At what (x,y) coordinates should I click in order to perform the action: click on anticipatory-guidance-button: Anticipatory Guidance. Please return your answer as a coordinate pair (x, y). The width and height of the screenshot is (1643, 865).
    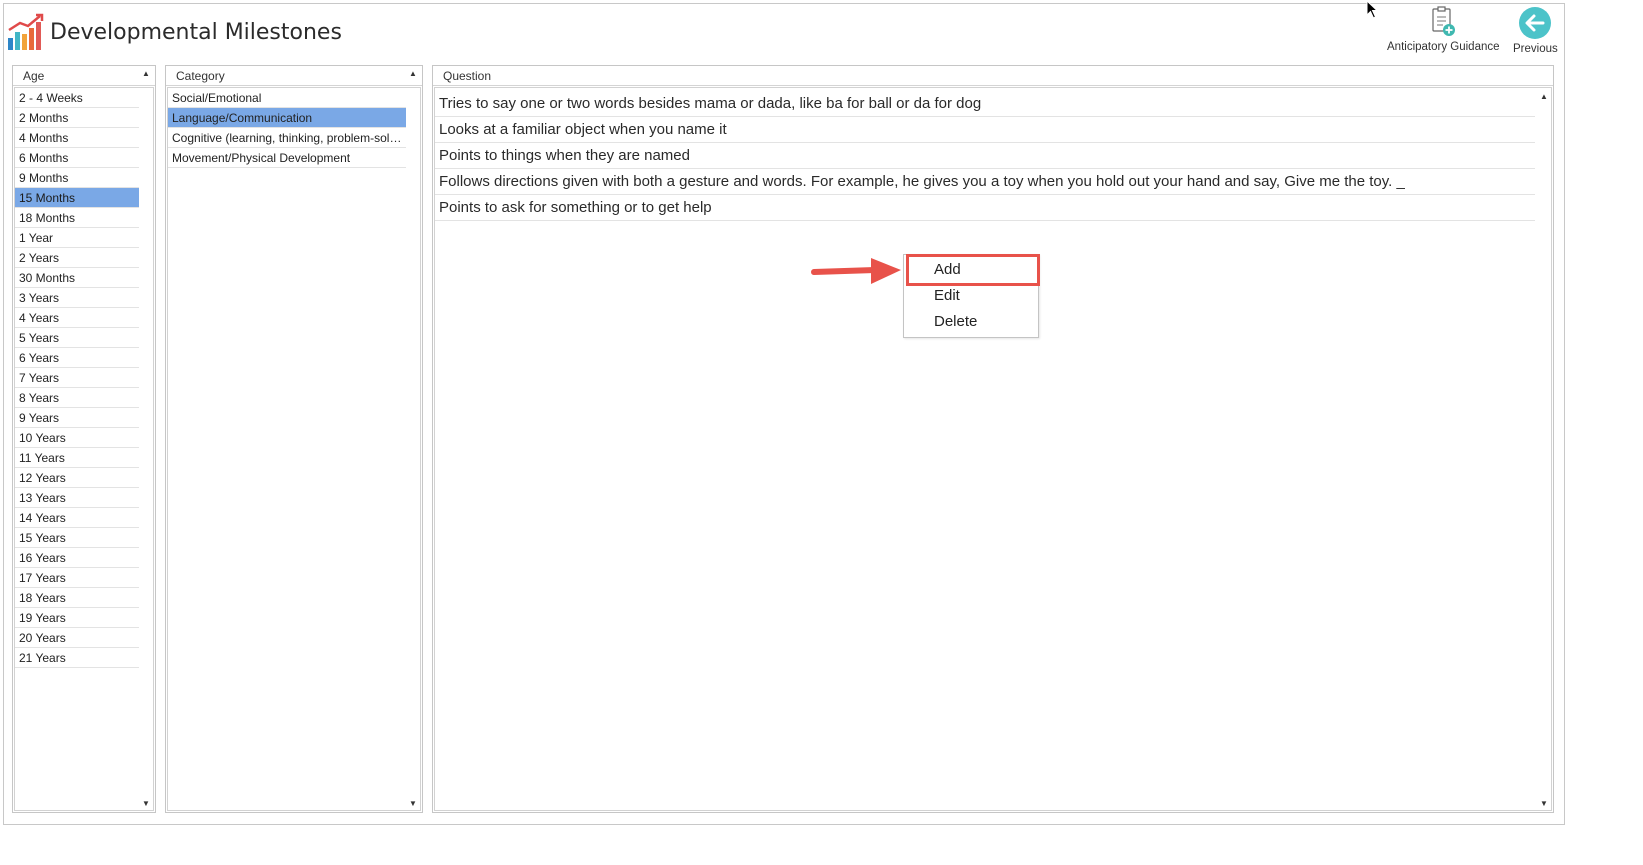
    Looking at the image, I should click on (1443, 29).